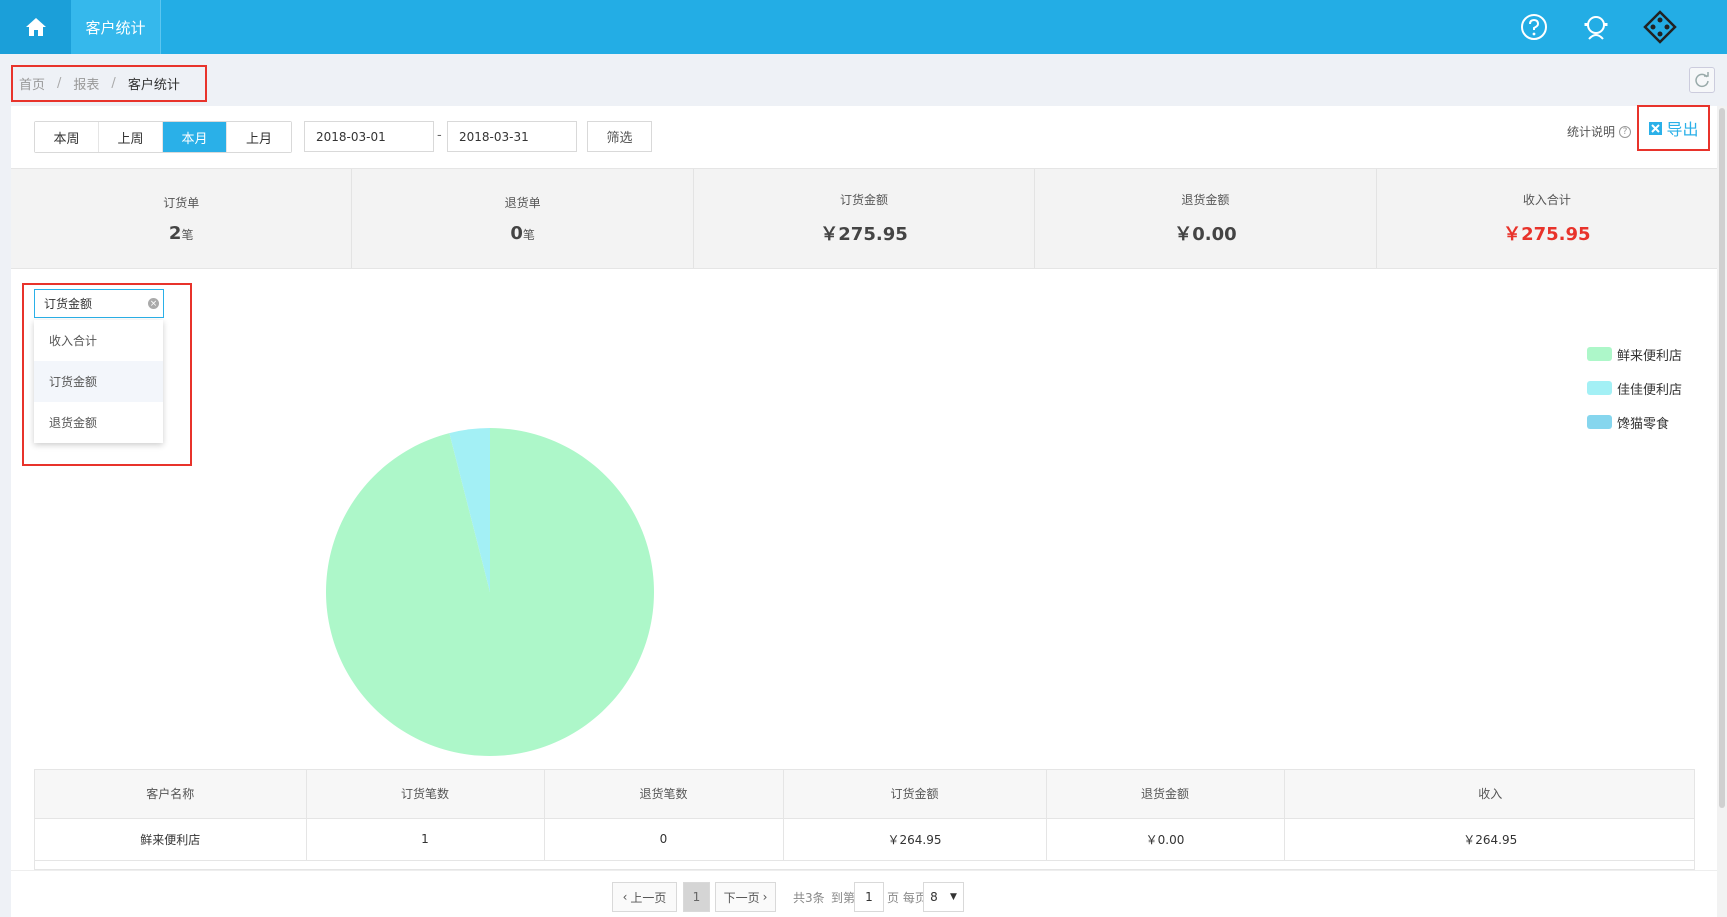 The height and width of the screenshot is (917, 1727). What do you see at coordinates (182, 218) in the screenshot?
I see `stat-cell: 订货单 2笔` at bounding box center [182, 218].